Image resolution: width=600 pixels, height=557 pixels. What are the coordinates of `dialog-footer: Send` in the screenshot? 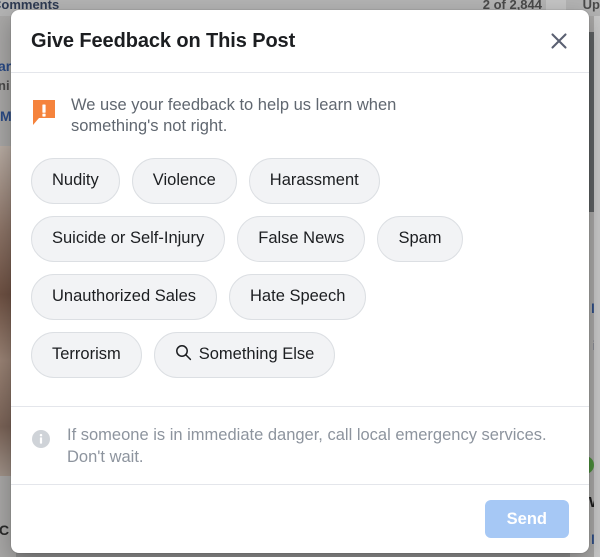 It's located at (300, 518).